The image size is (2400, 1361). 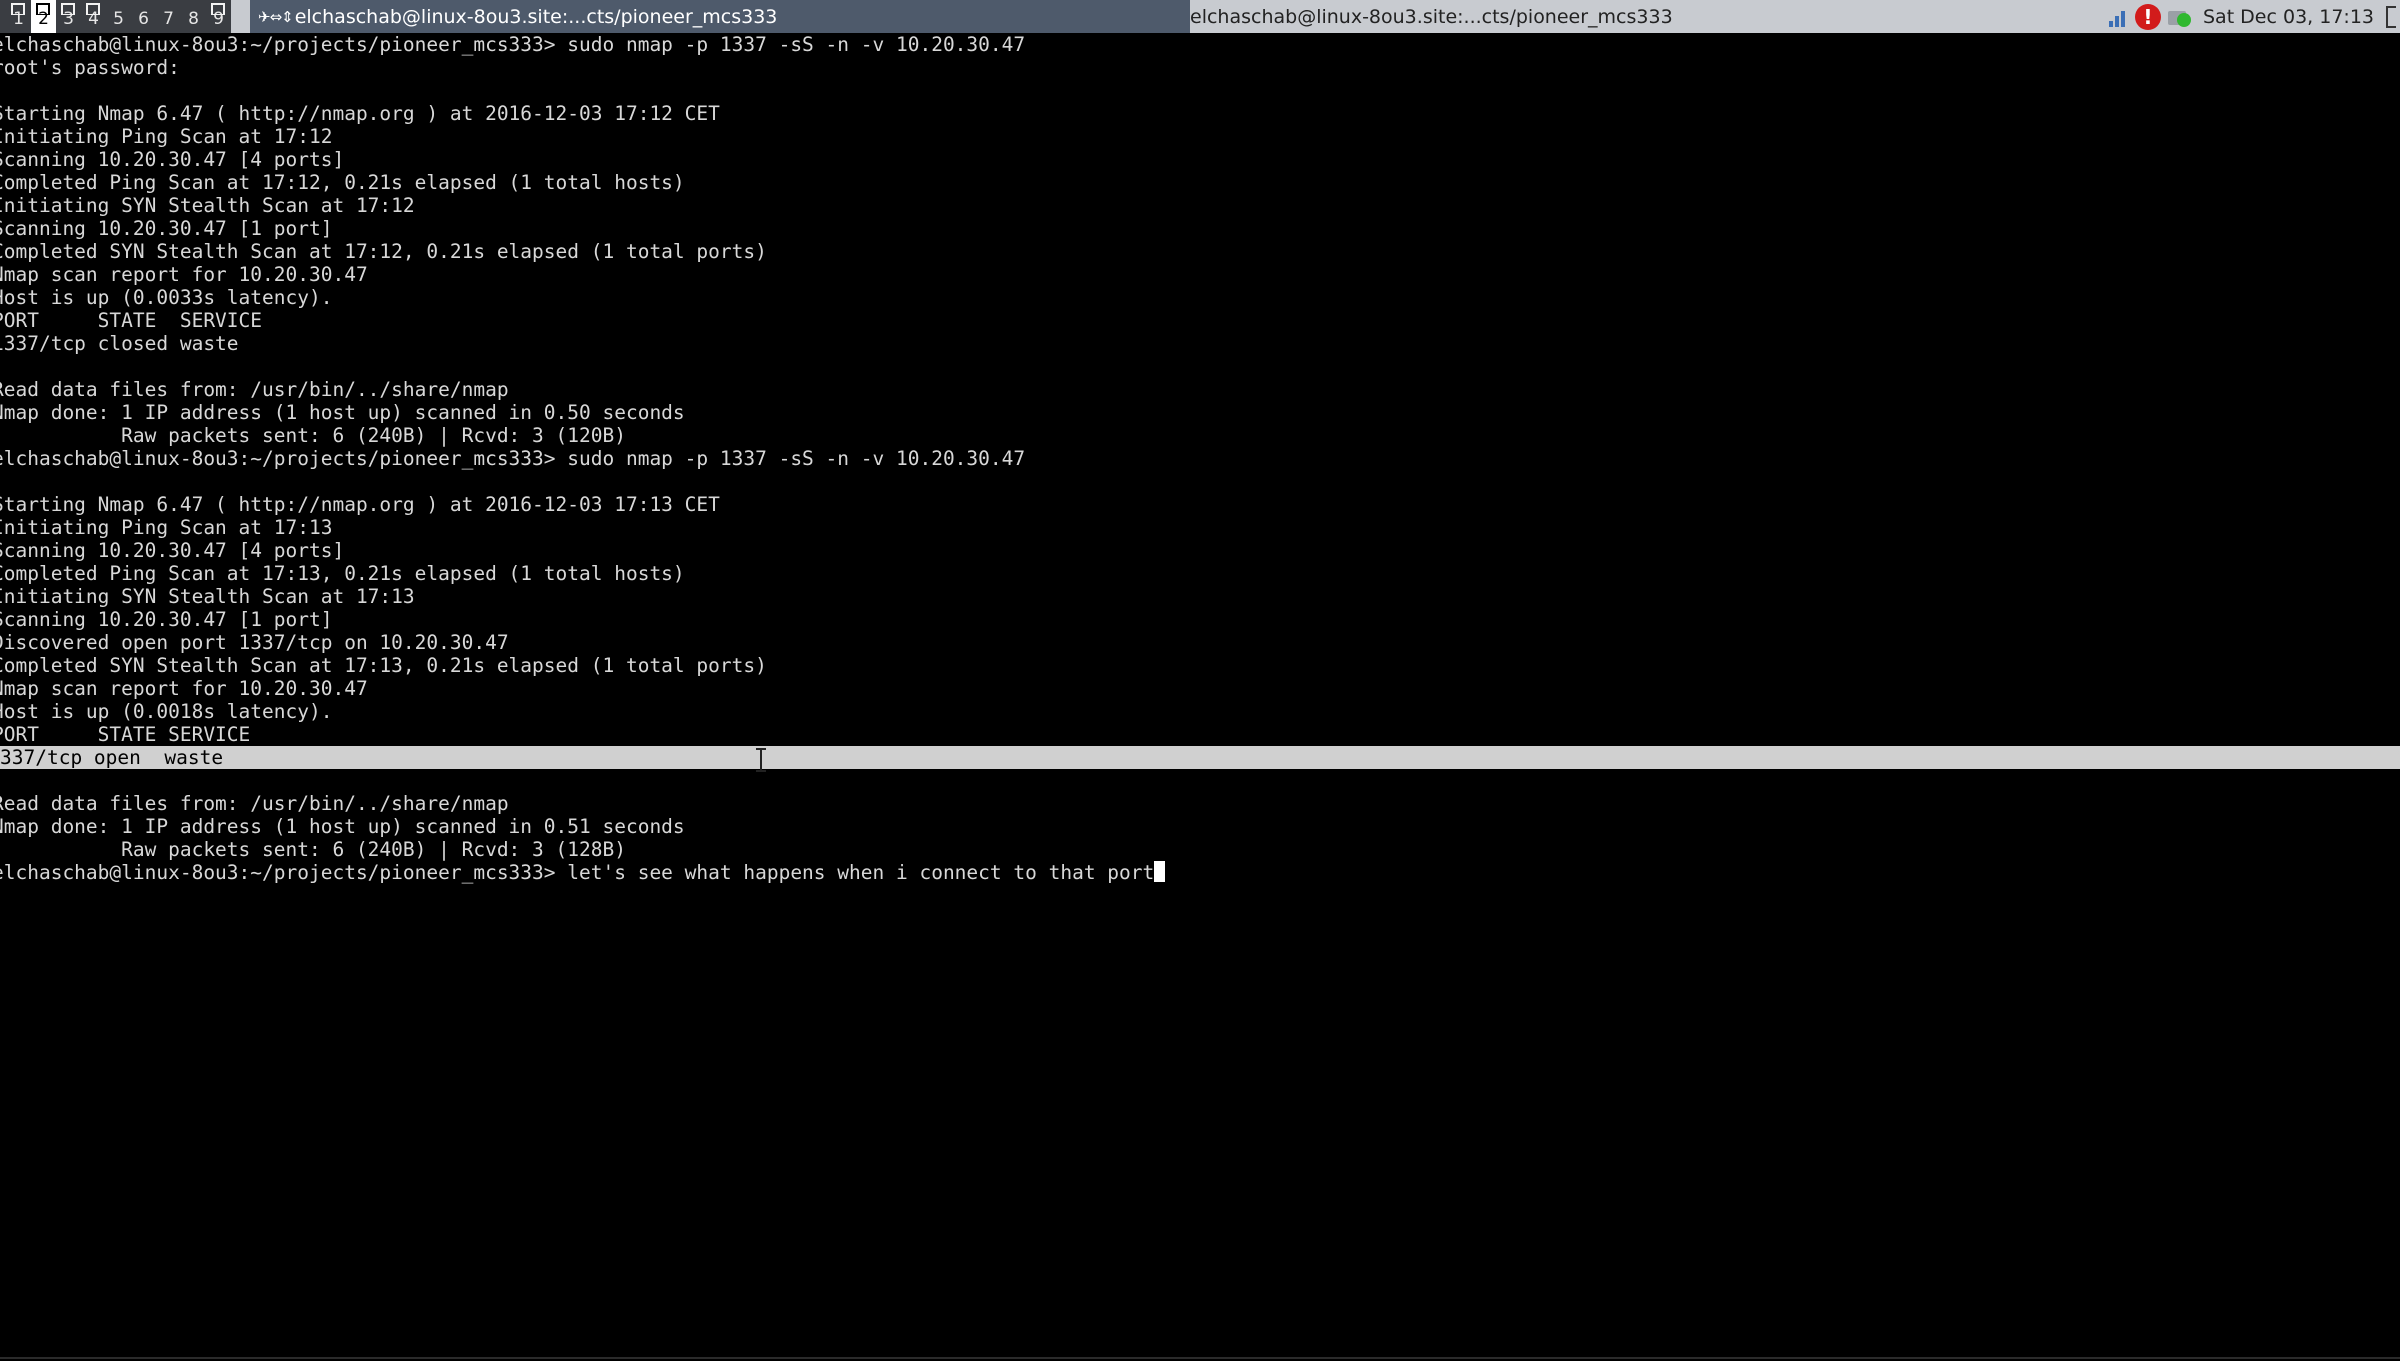 I want to click on terminal-line: Host is up (0.0033s latency)., so click(x=166, y=297).